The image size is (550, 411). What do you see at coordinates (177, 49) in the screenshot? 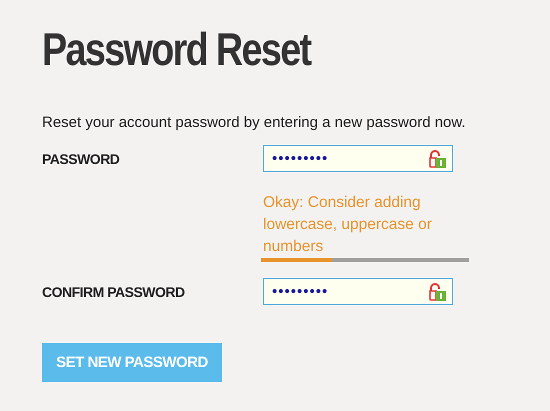
I see `page-title: Password Reset` at bounding box center [177, 49].